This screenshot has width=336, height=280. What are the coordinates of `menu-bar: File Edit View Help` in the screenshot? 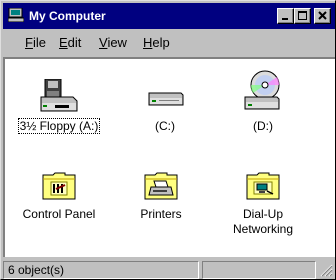 It's located at (169, 43).